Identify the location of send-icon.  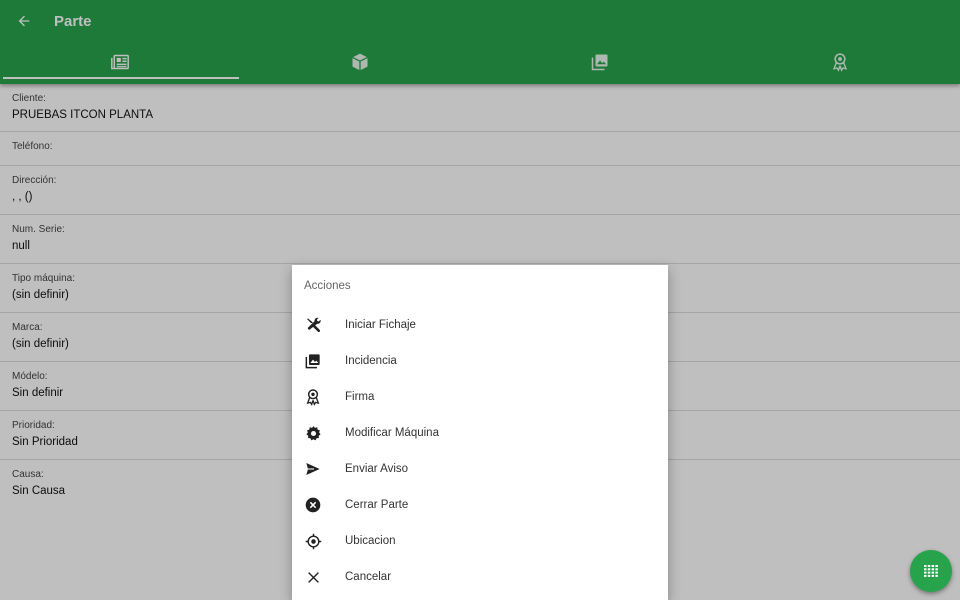
(313, 469).